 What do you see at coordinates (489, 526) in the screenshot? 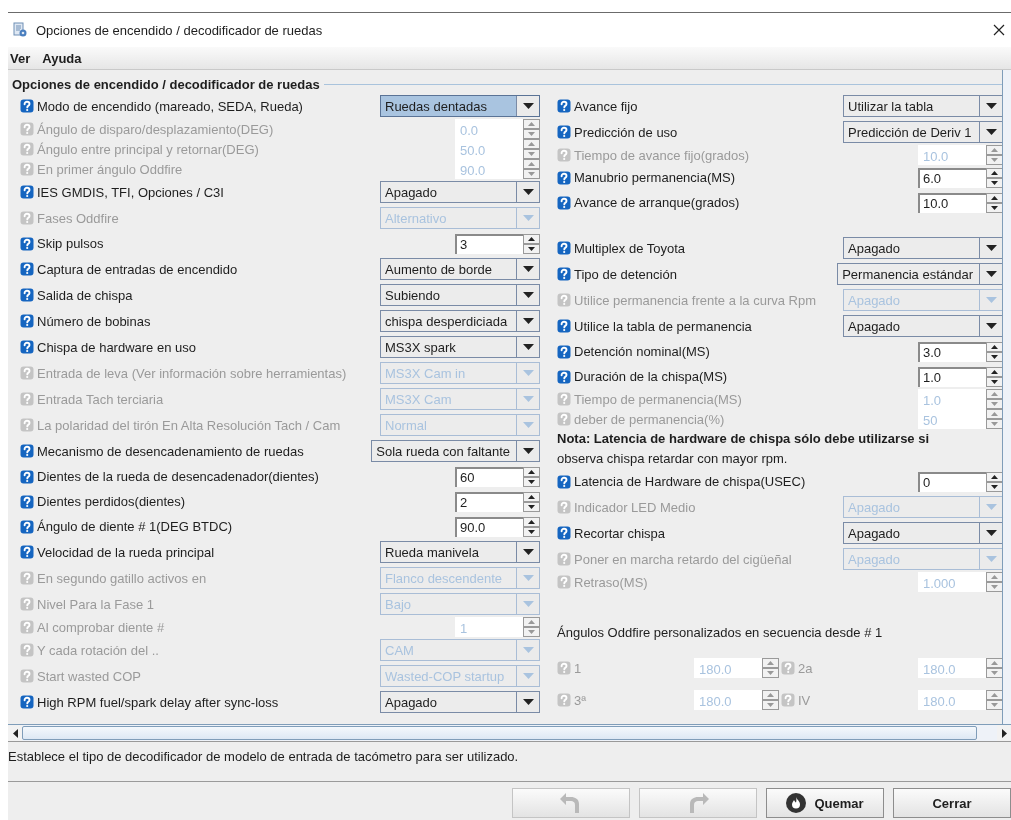
I see `number-field: 90.0` at bounding box center [489, 526].